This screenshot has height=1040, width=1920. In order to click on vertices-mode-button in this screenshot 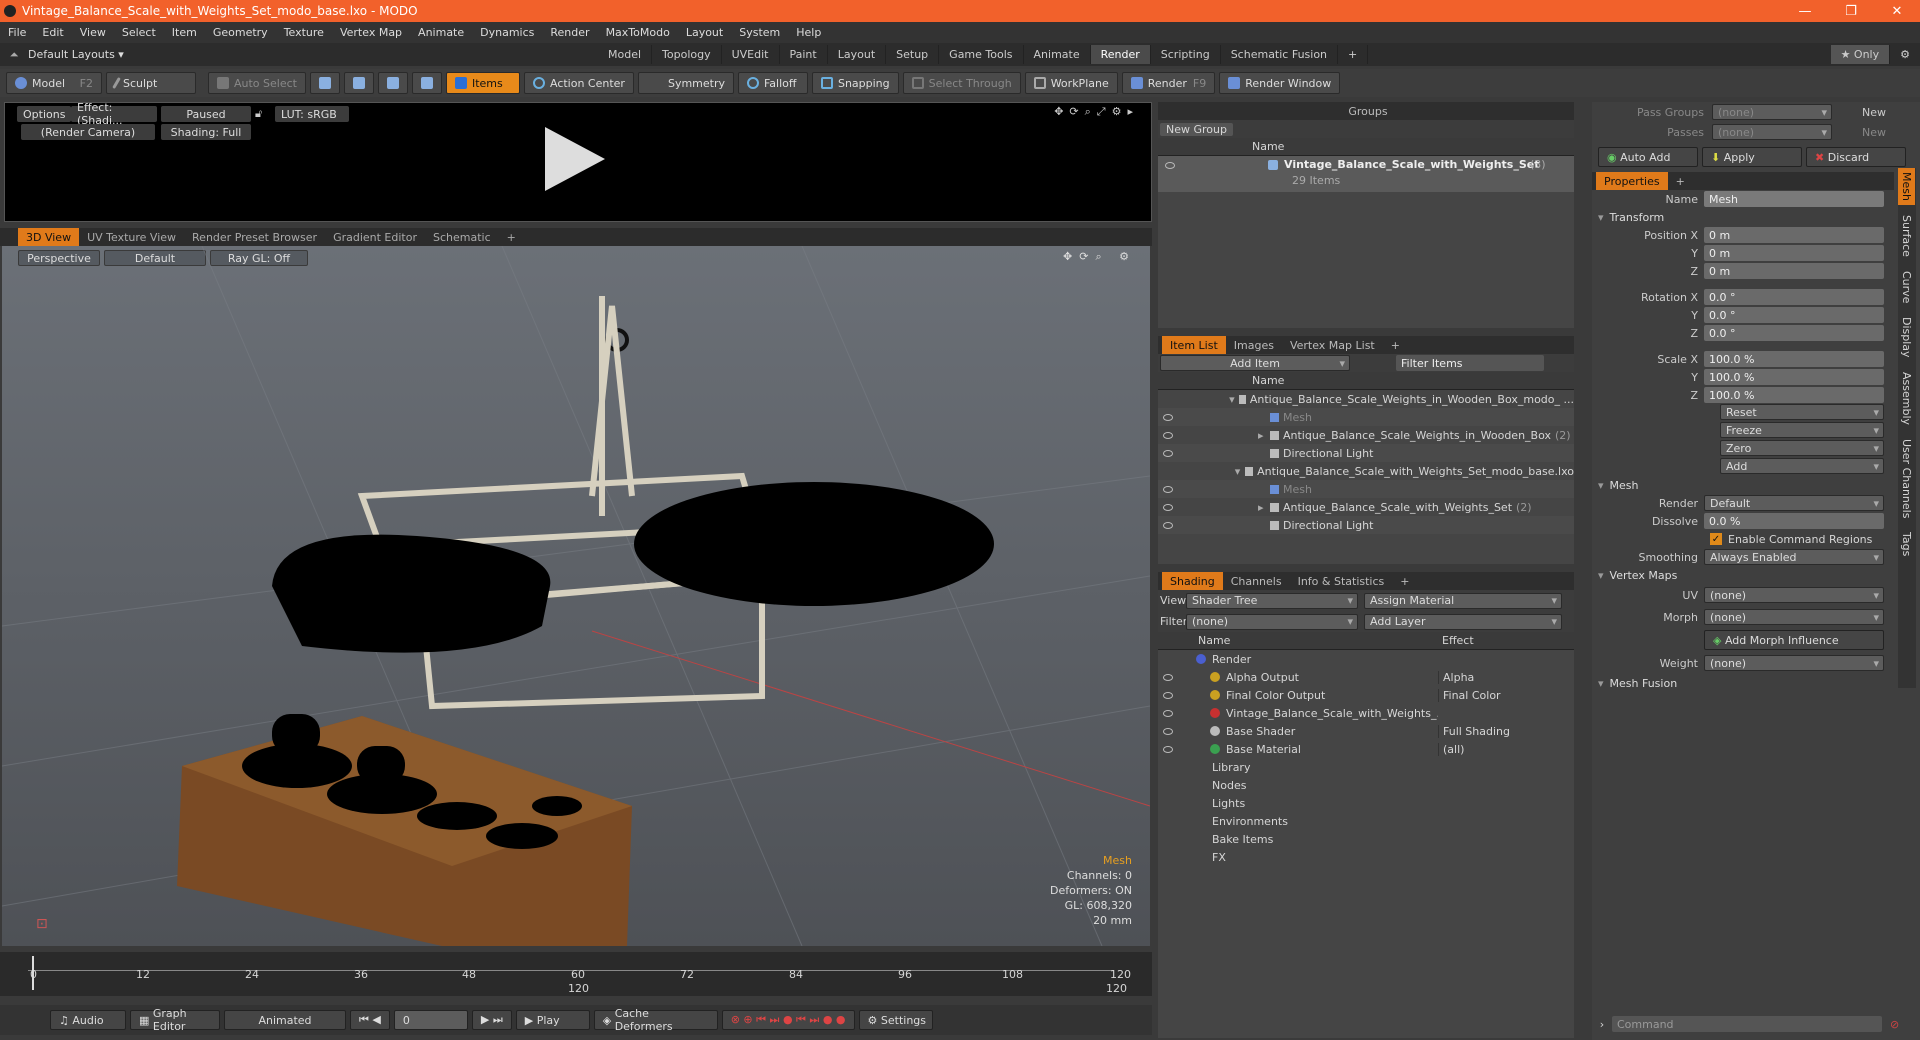, I will do `click(324, 83)`.